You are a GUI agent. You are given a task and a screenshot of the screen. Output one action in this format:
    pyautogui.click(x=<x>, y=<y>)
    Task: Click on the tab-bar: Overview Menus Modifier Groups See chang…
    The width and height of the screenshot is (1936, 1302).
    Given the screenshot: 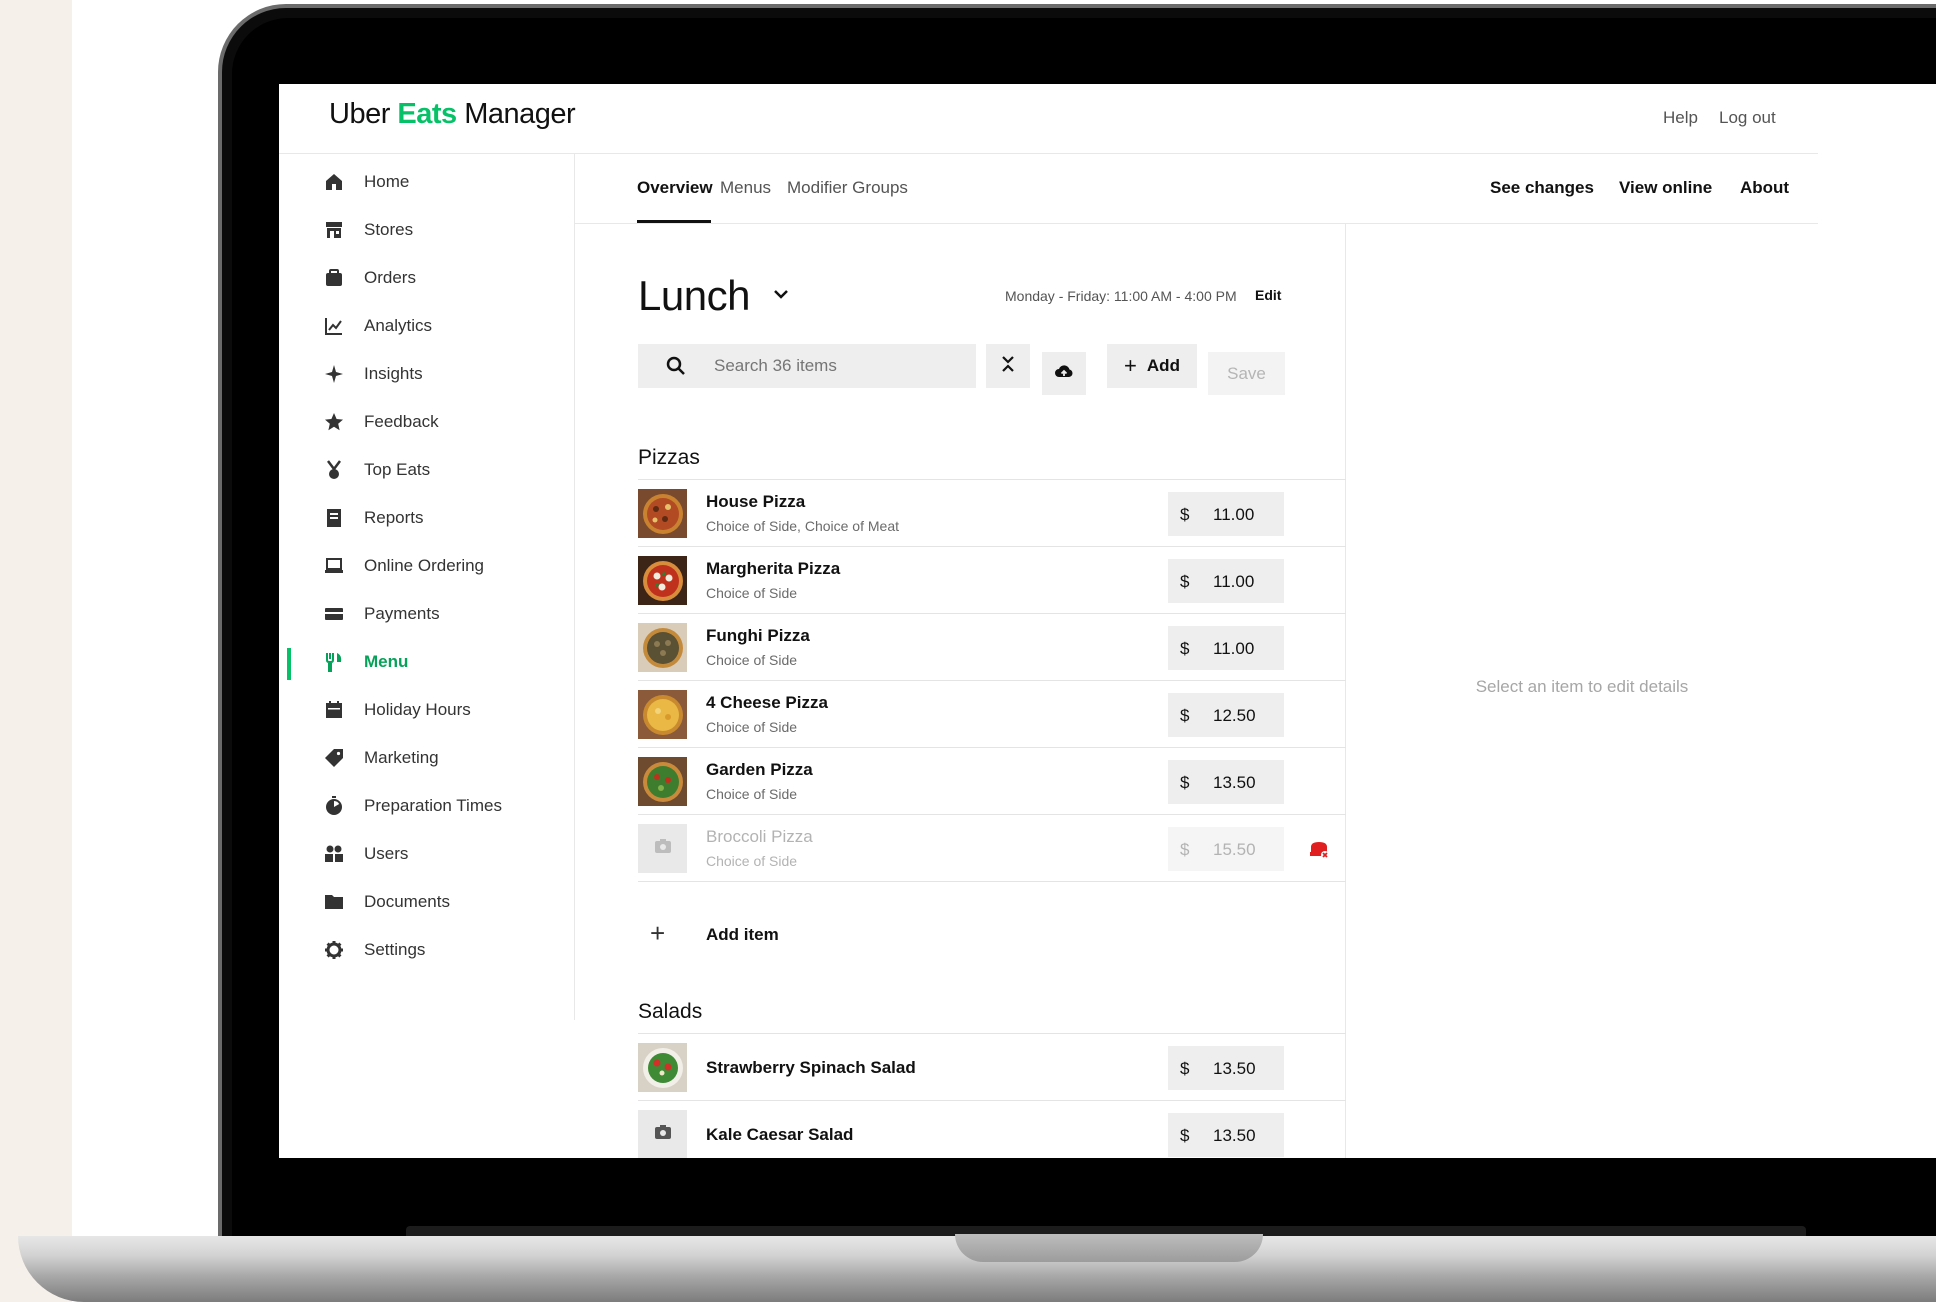 What is the action you would take?
    pyautogui.click(x=1196, y=189)
    